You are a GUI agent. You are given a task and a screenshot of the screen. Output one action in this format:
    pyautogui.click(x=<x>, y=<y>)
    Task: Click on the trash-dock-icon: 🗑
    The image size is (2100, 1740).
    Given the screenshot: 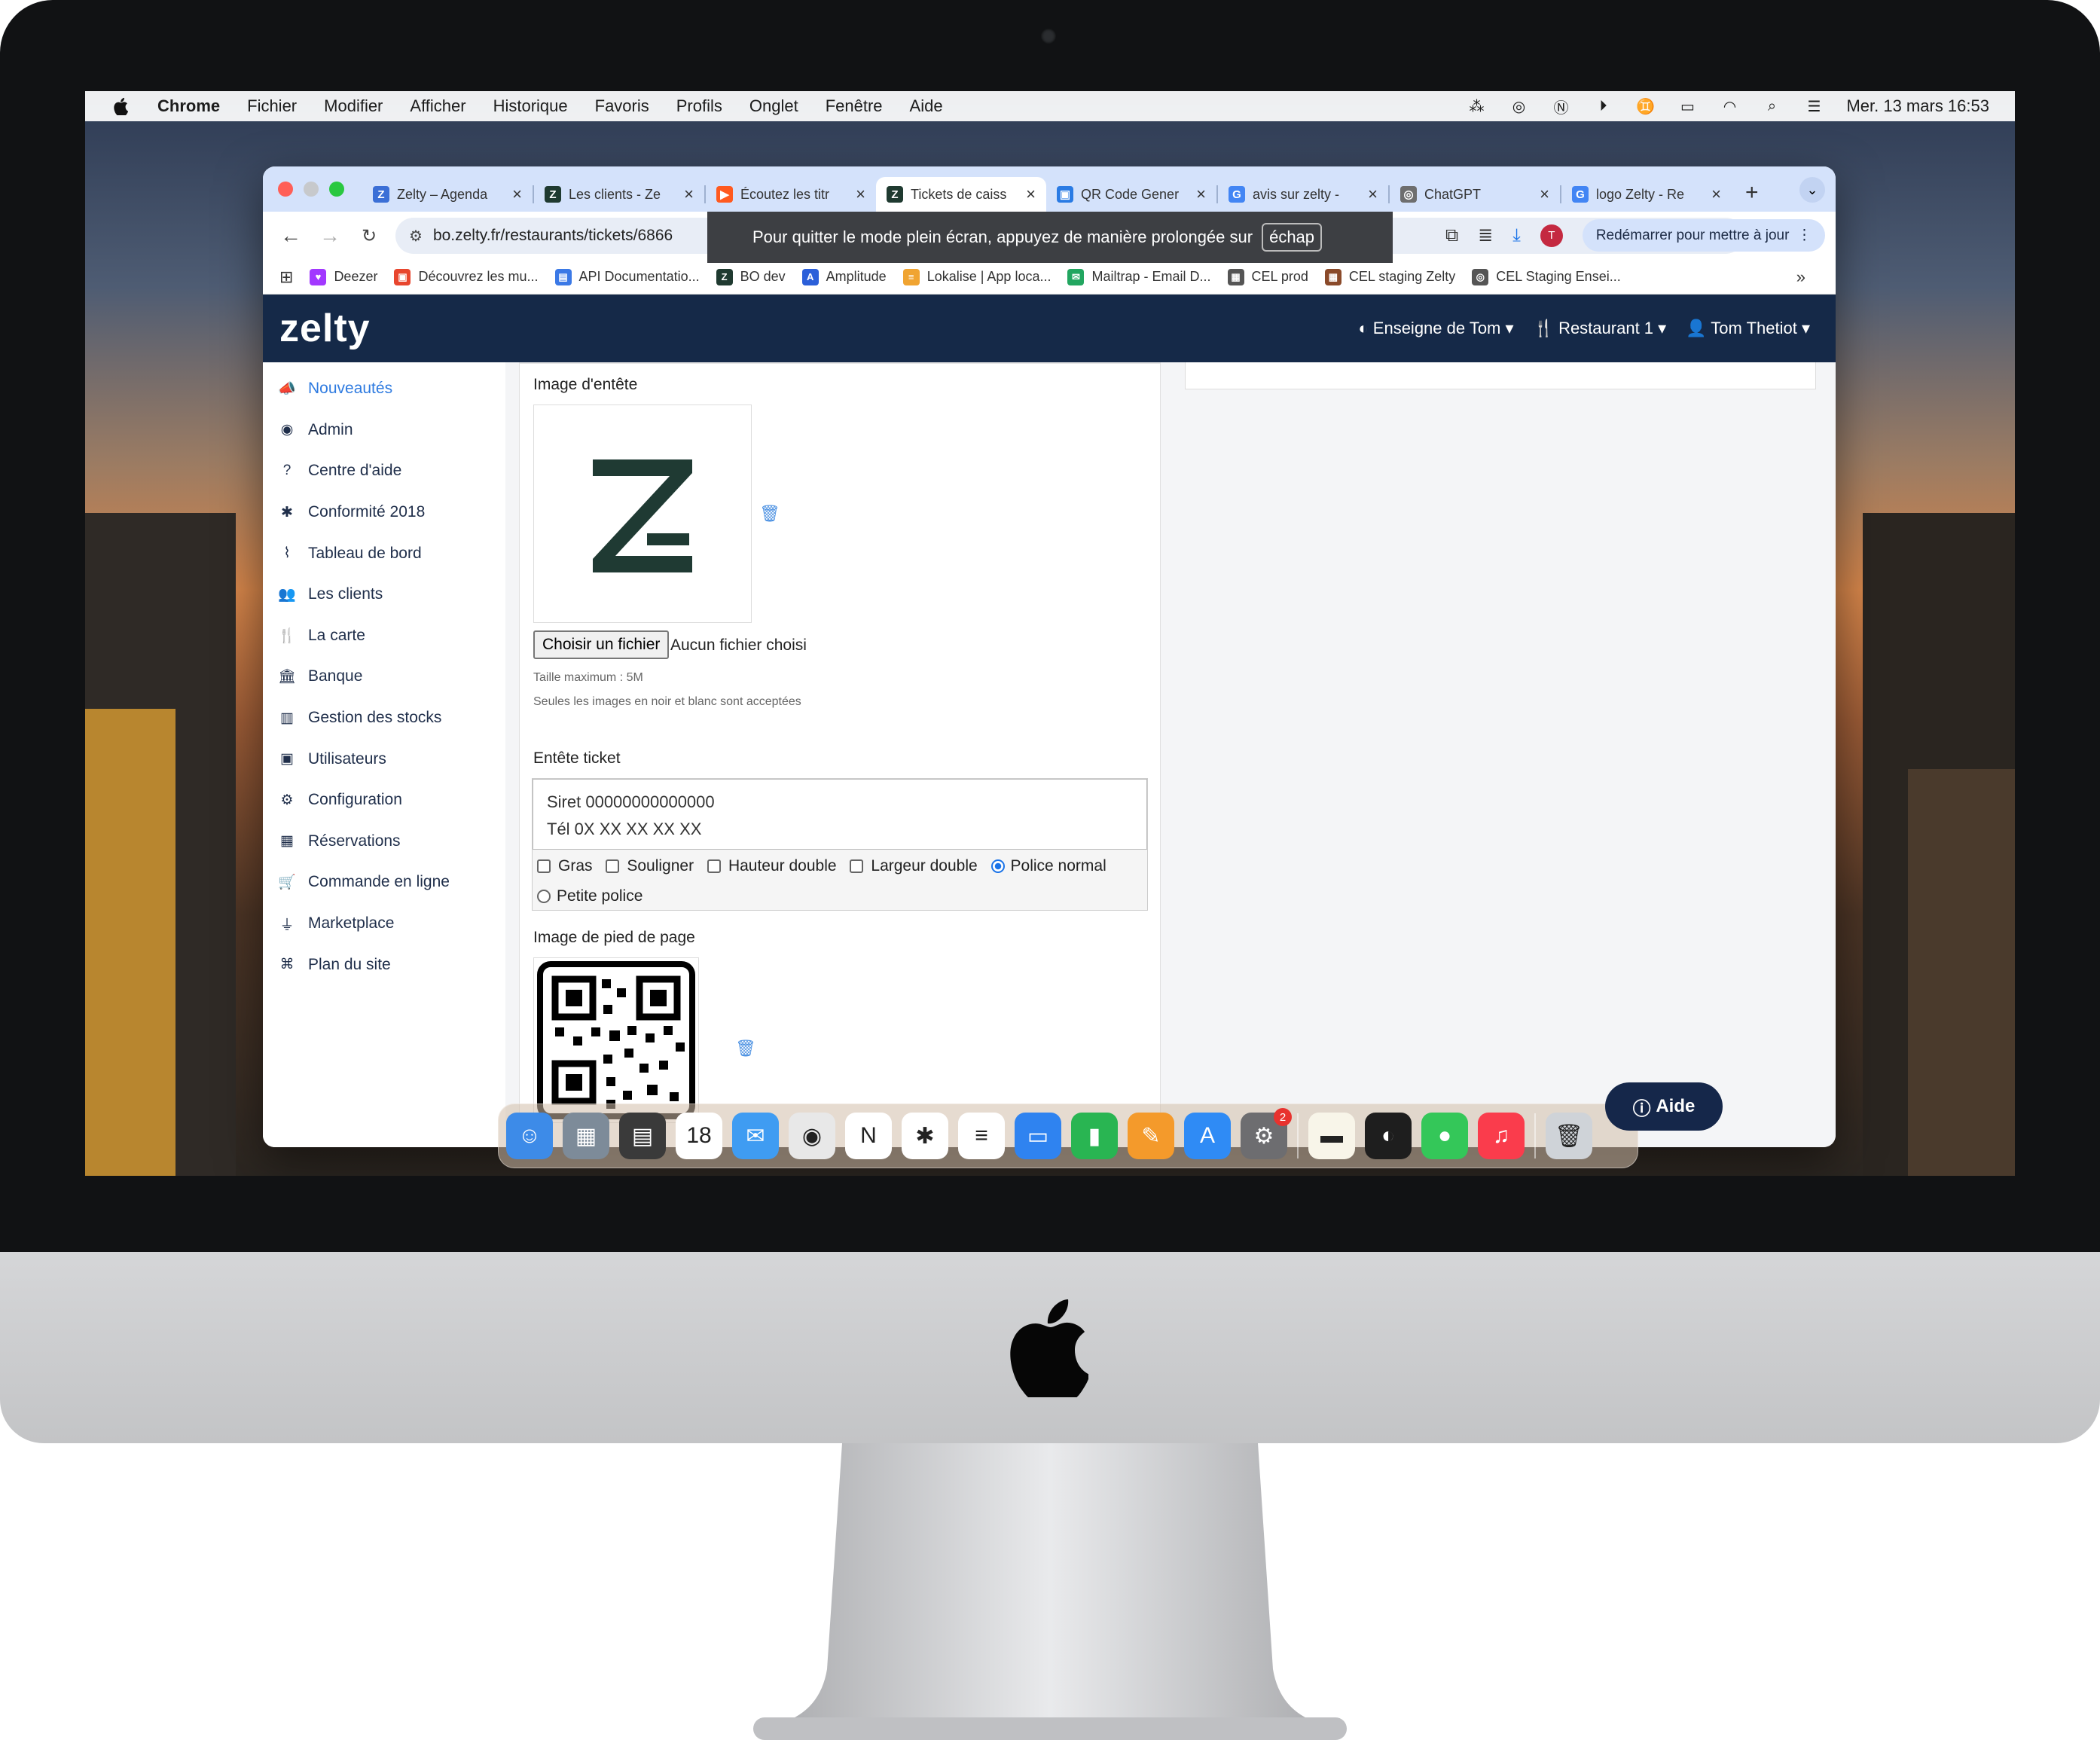 What is the action you would take?
    pyautogui.click(x=1569, y=1136)
    